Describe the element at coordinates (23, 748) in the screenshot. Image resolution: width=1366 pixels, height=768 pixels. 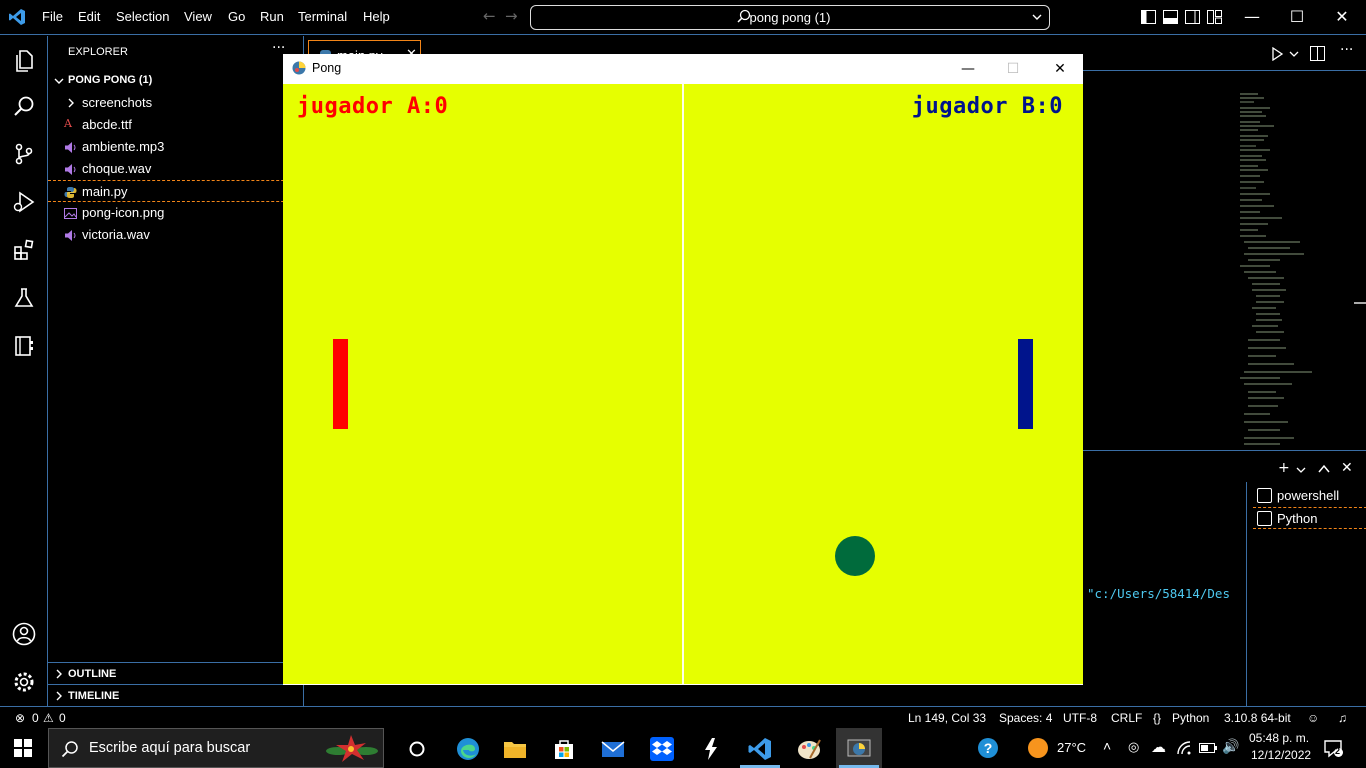
I see `windows-start-icon` at that location.